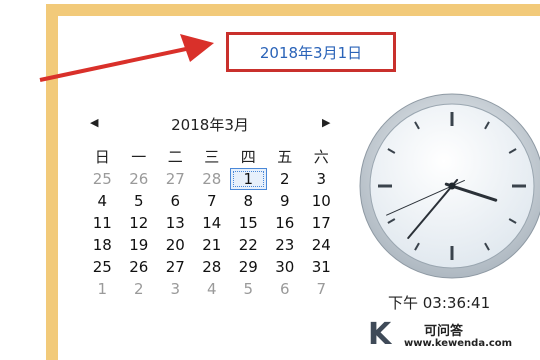  Describe the element at coordinates (175, 157) in the screenshot. I see `weekday-label: 二` at that location.